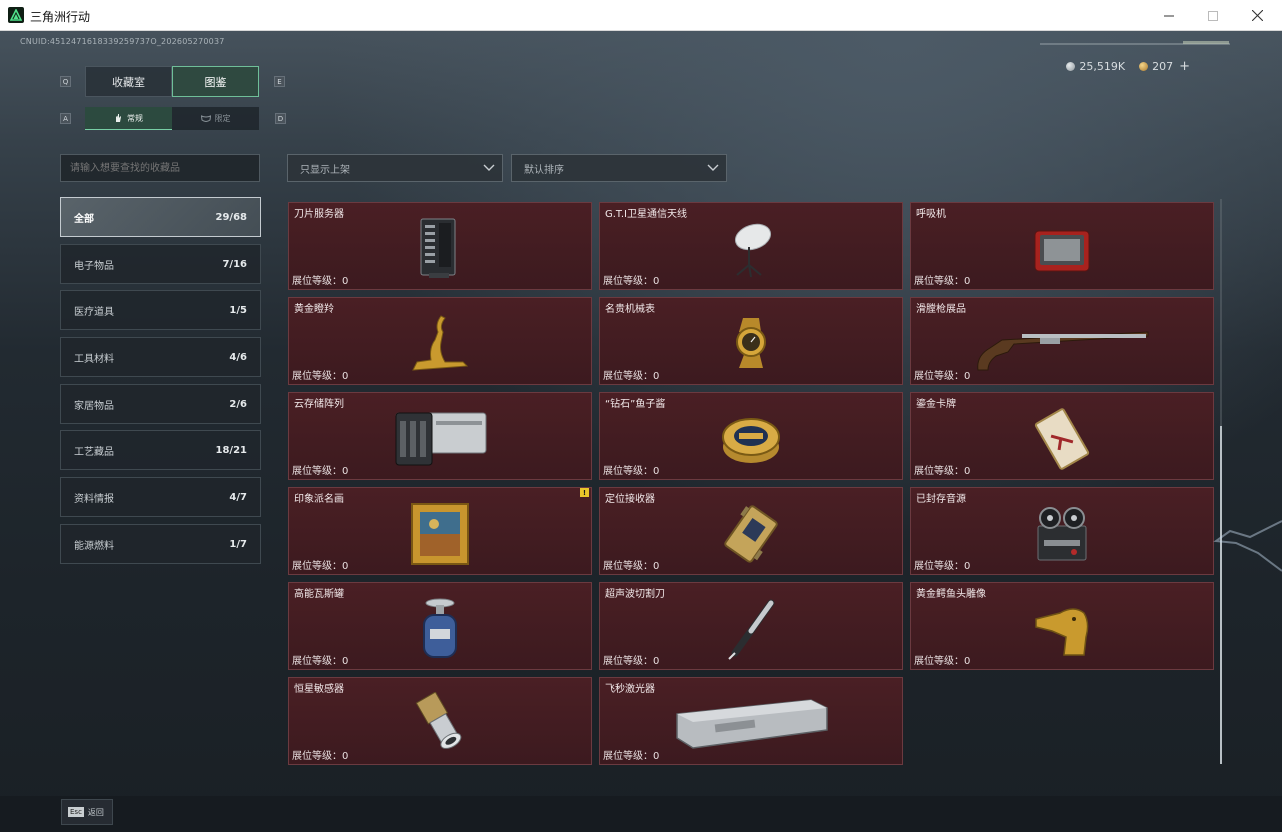 The image size is (1282, 832). Describe the element at coordinates (60, 17) in the screenshot. I see `window-title: 三角洲行动` at that location.